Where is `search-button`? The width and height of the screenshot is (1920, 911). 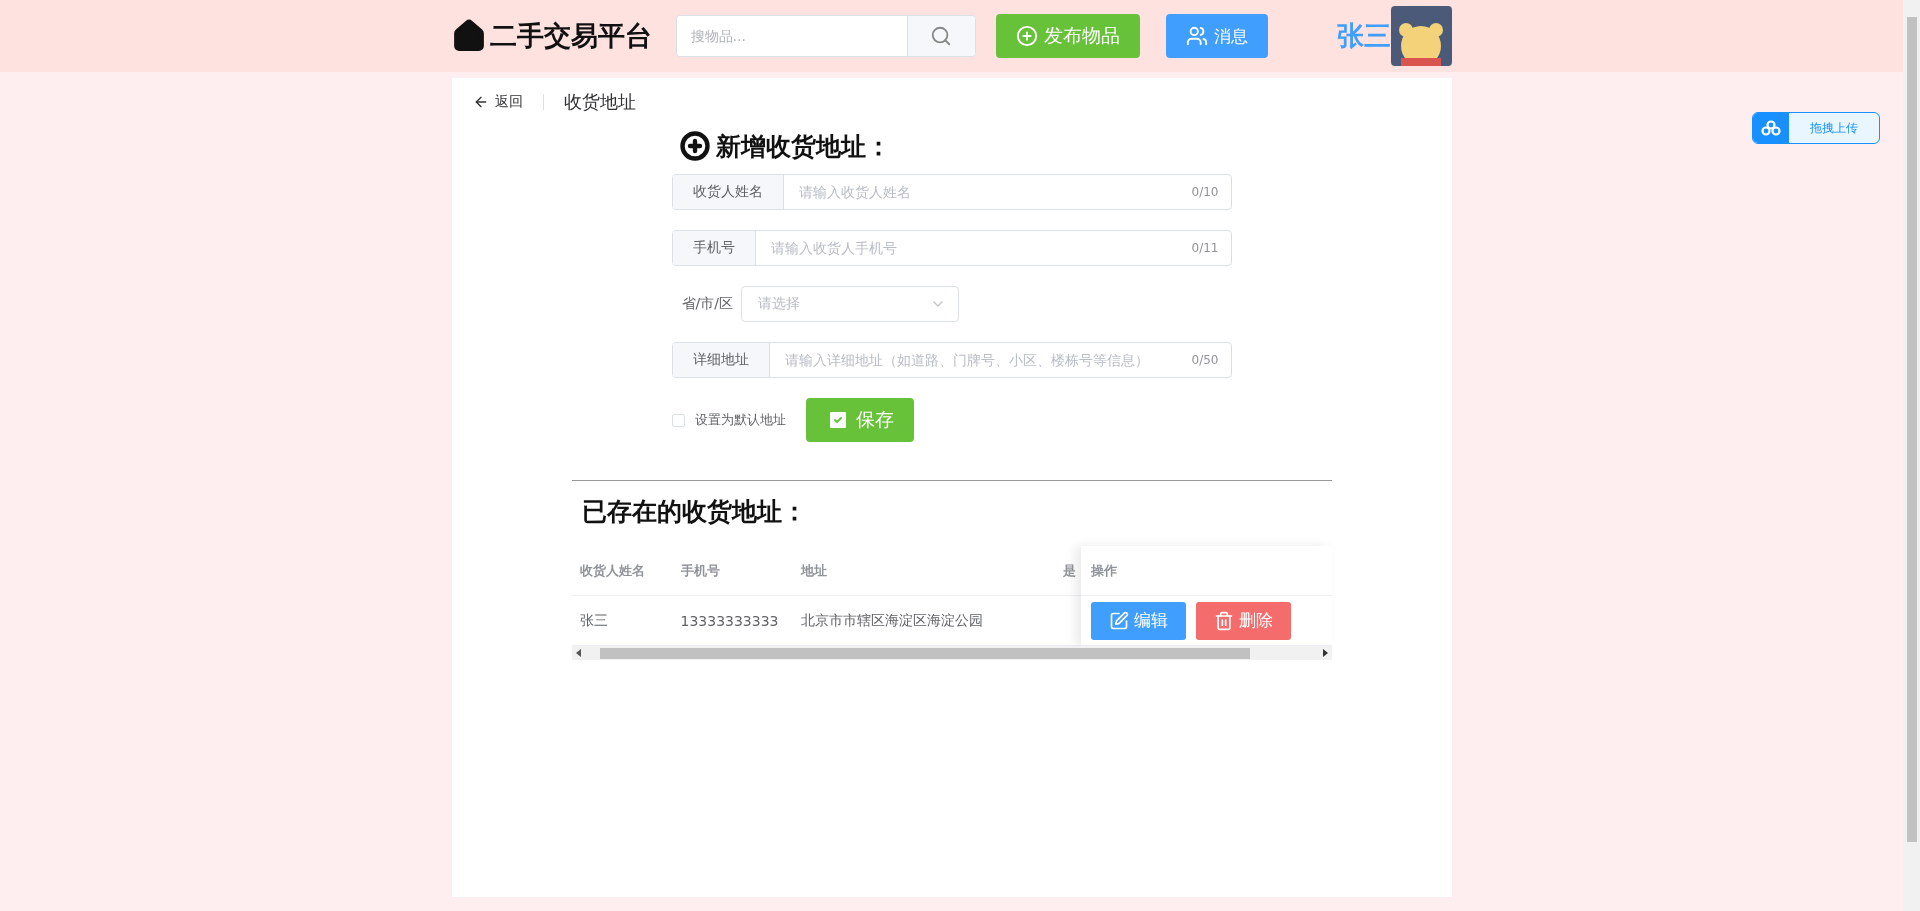
search-button is located at coordinates (940, 36).